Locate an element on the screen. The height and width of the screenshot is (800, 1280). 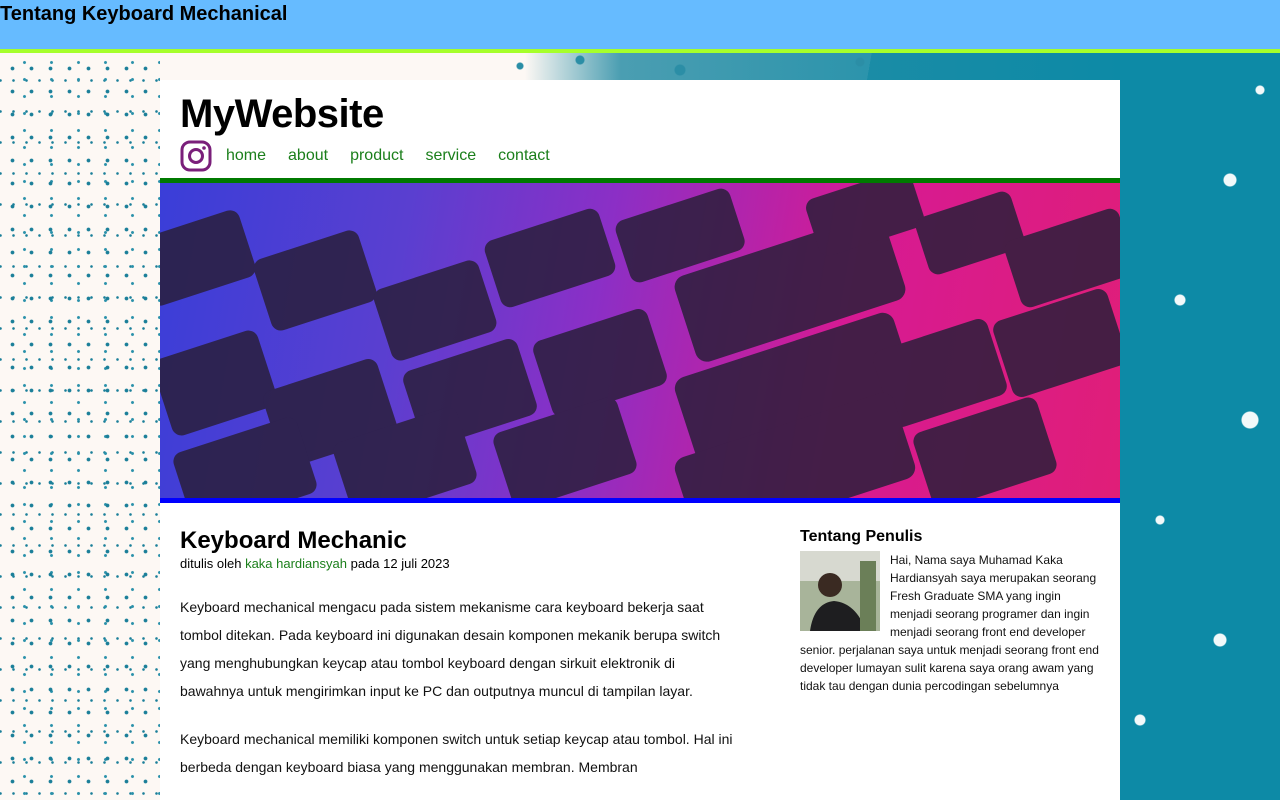
nav-home: home is located at coordinates (246, 156).